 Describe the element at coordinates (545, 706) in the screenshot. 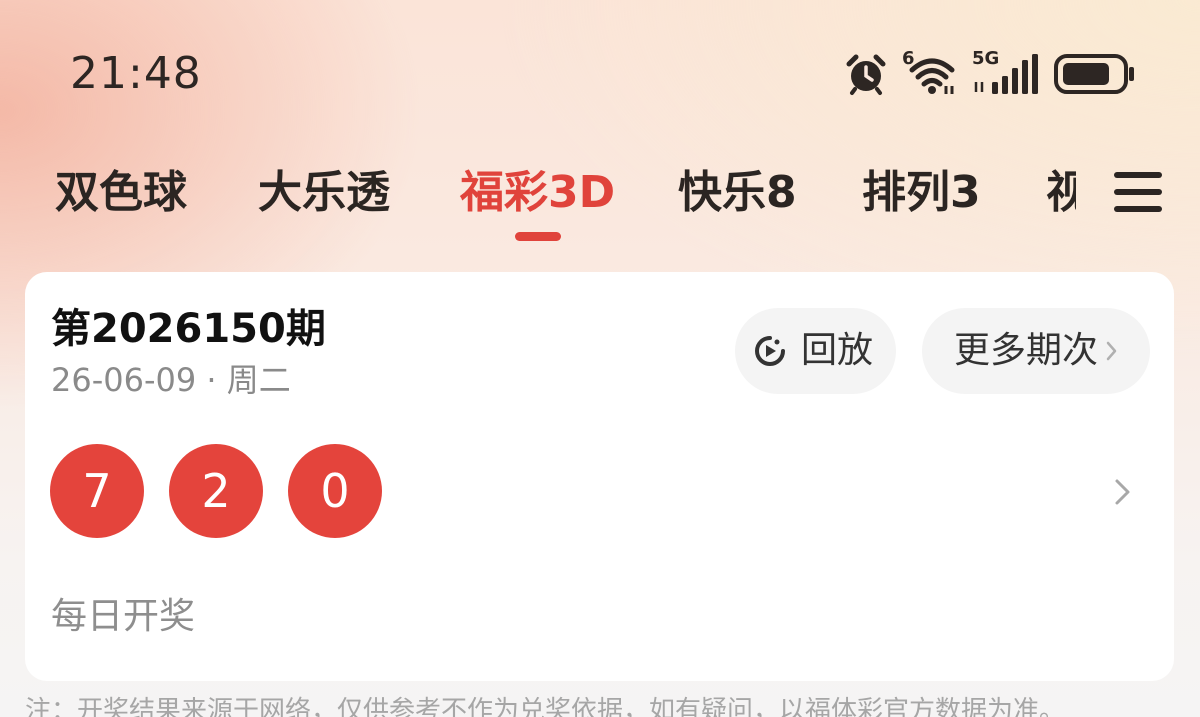

I see `disclaimer-note: 注：开奖结果来源于网络，仅供参考不作为兑奖依据，如有疑问，以福体彩官方数据为准。` at that location.